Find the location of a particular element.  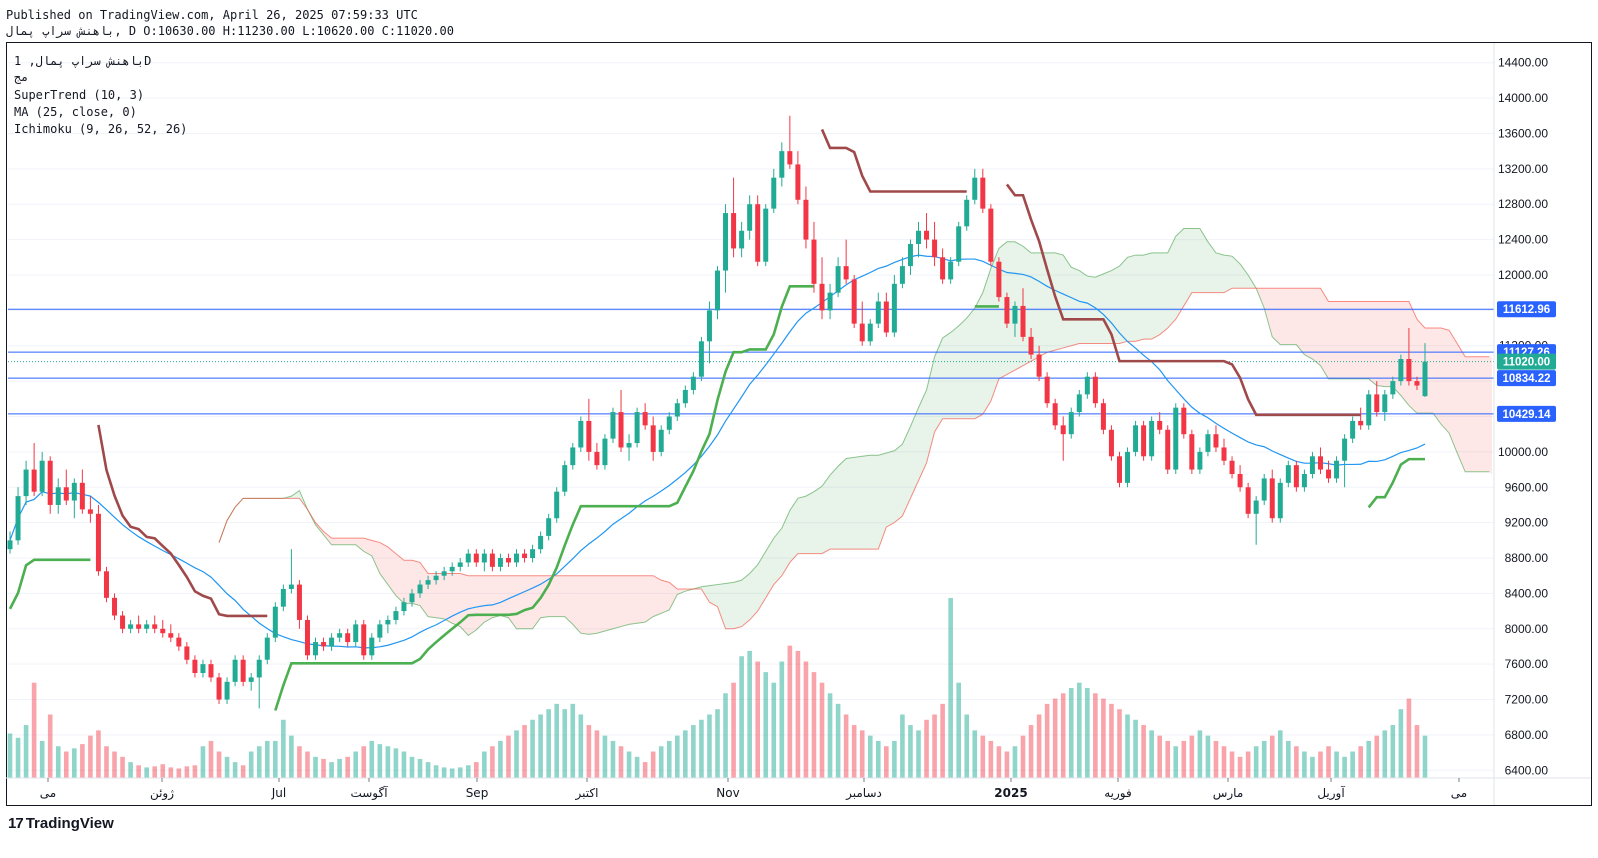

y-tick-label: 7600.00 is located at coordinates (1527, 664).